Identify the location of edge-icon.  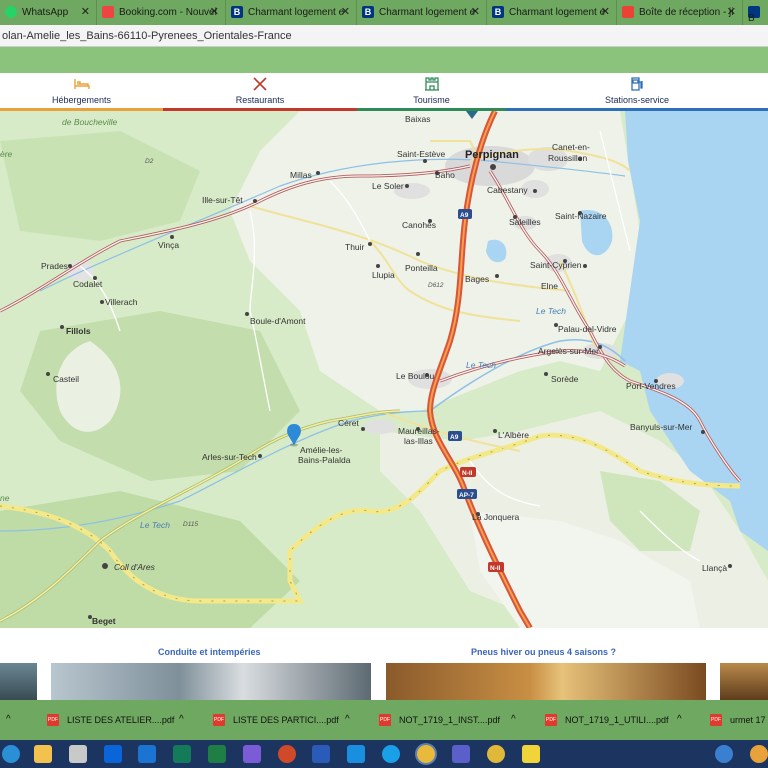
(11, 754).